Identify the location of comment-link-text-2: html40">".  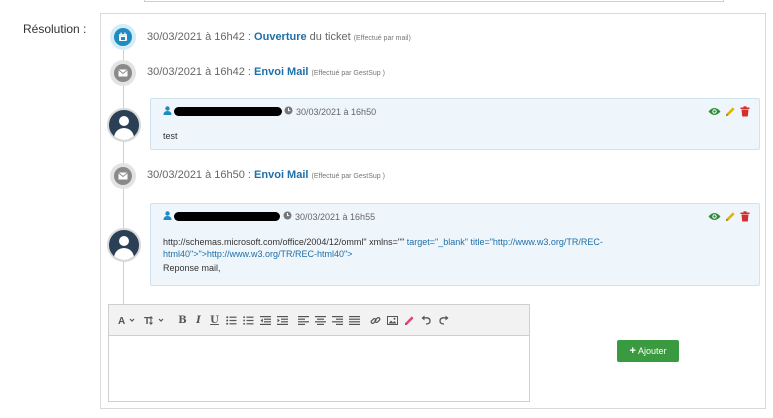
(182, 254).